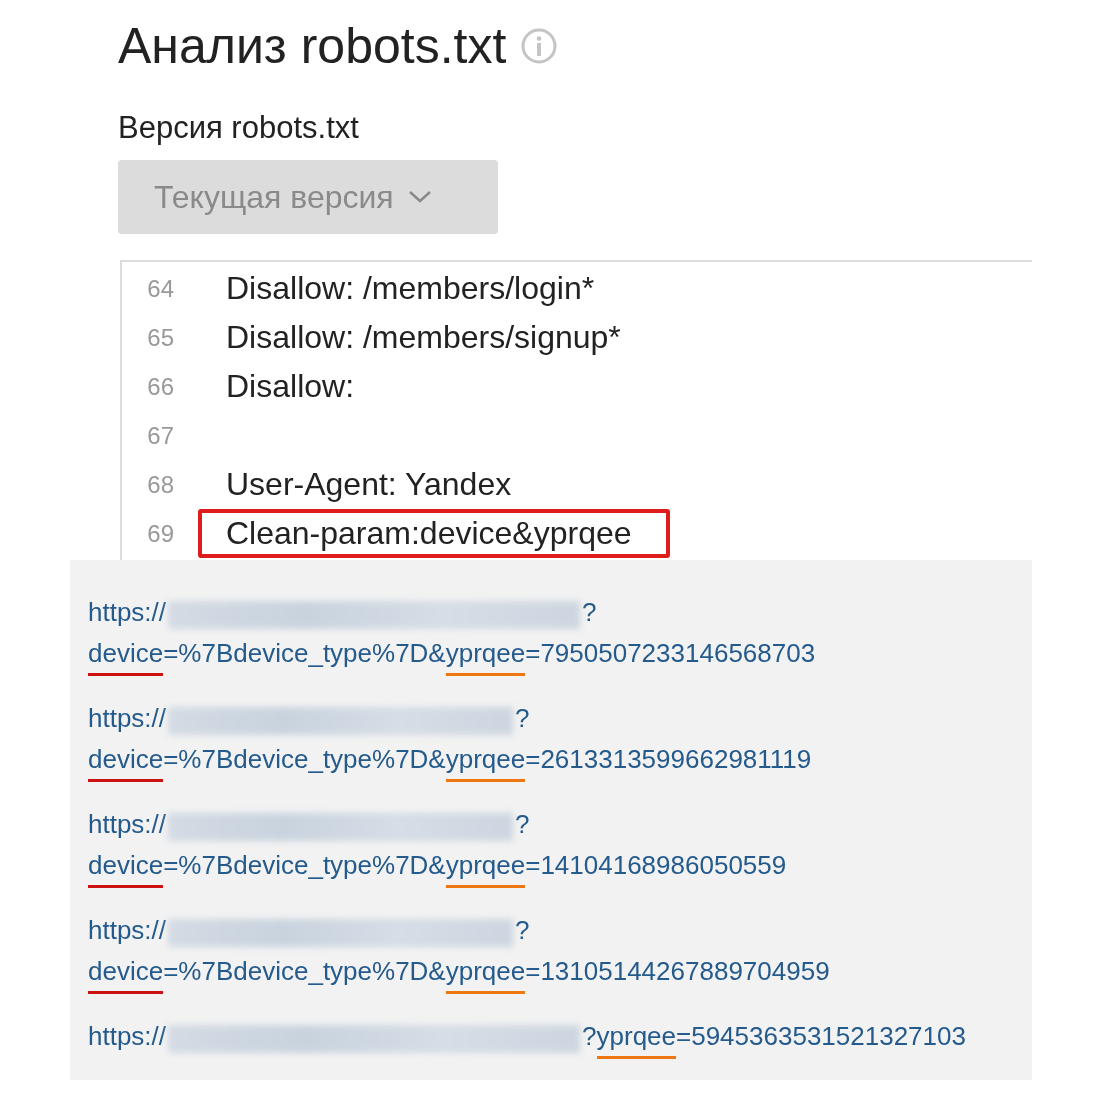 The width and height of the screenshot is (1100, 1100). Describe the element at coordinates (312, 46) in the screenshot. I see `page-title: Анализ robots.txt` at that location.